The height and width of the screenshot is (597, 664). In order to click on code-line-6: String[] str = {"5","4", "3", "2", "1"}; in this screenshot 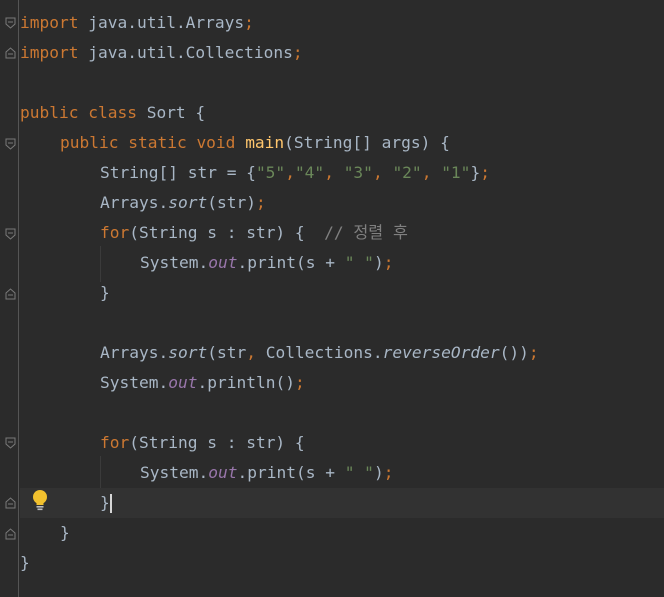, I will do `click(382, 173)`.